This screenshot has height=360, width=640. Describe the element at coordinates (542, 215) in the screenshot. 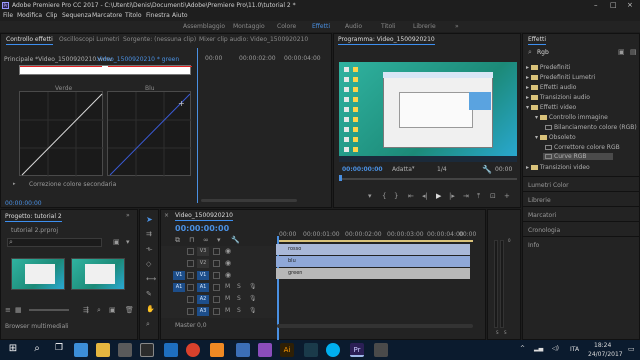

I see `panel-marcatori: Marcatori` at that location.